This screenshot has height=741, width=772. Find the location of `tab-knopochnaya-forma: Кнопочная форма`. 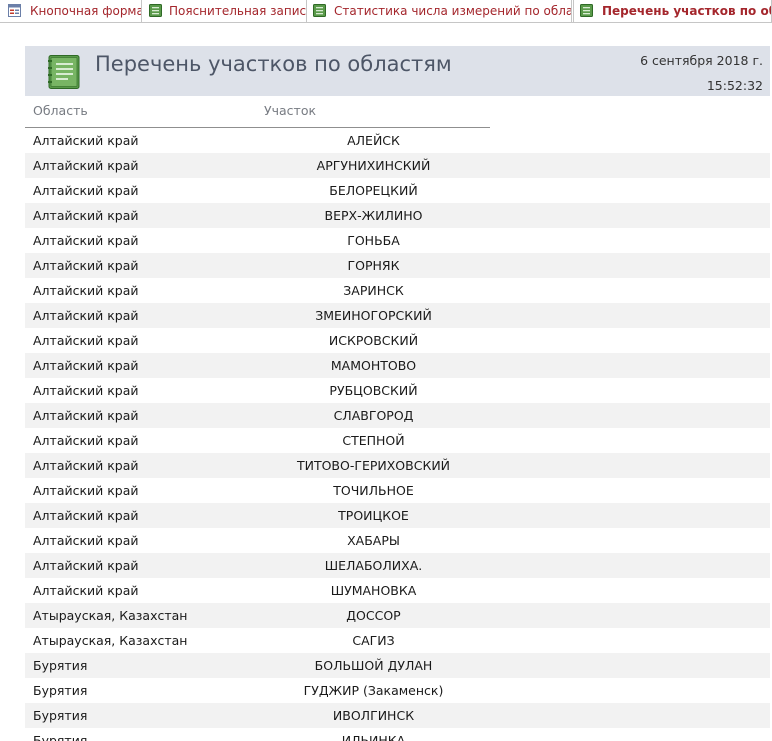

tab-knopochnaya-forma: Кнопочная форма is located at coordinates (71, 11).